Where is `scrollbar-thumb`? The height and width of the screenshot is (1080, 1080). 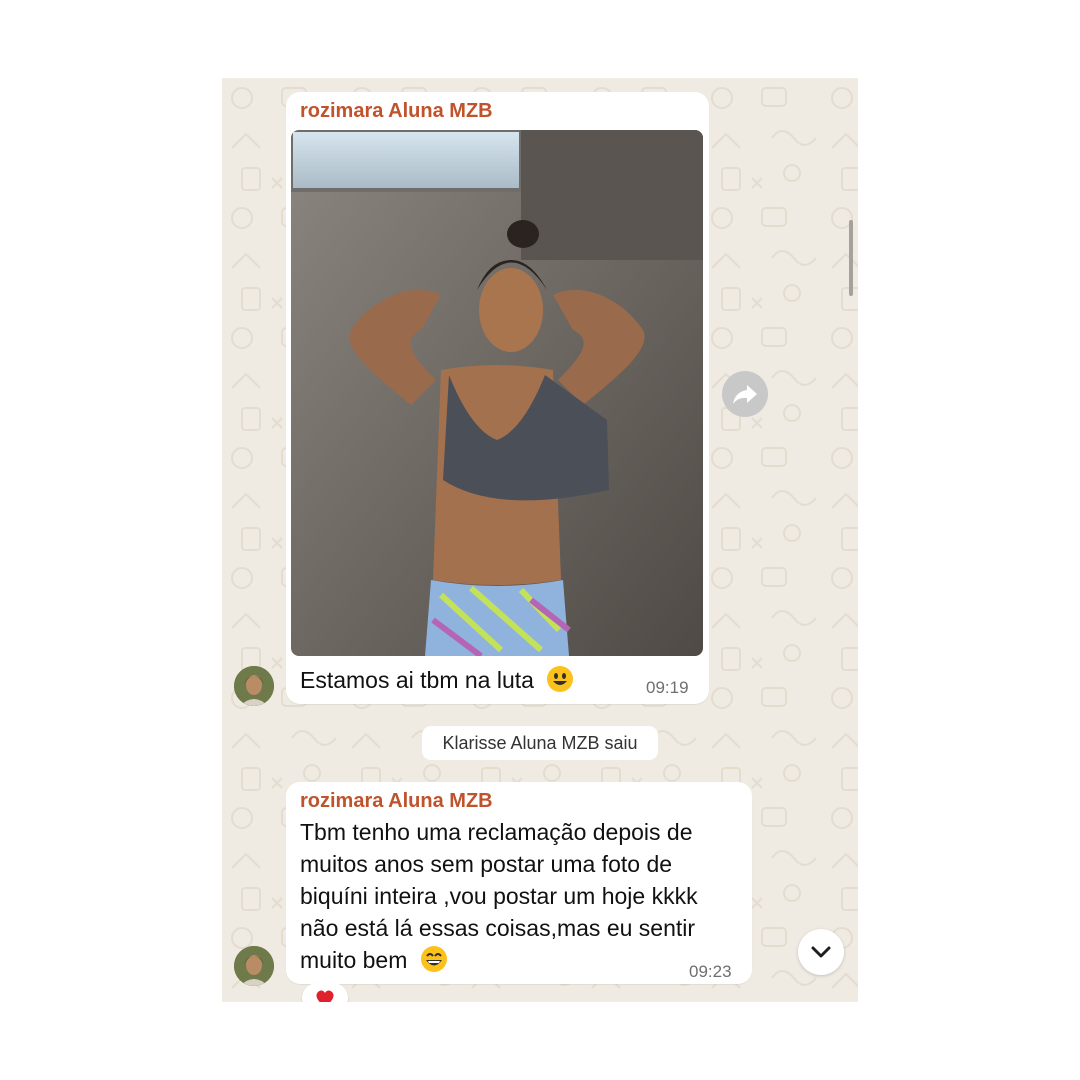
scrollbar-thumb is located at coordinates (851, 258).